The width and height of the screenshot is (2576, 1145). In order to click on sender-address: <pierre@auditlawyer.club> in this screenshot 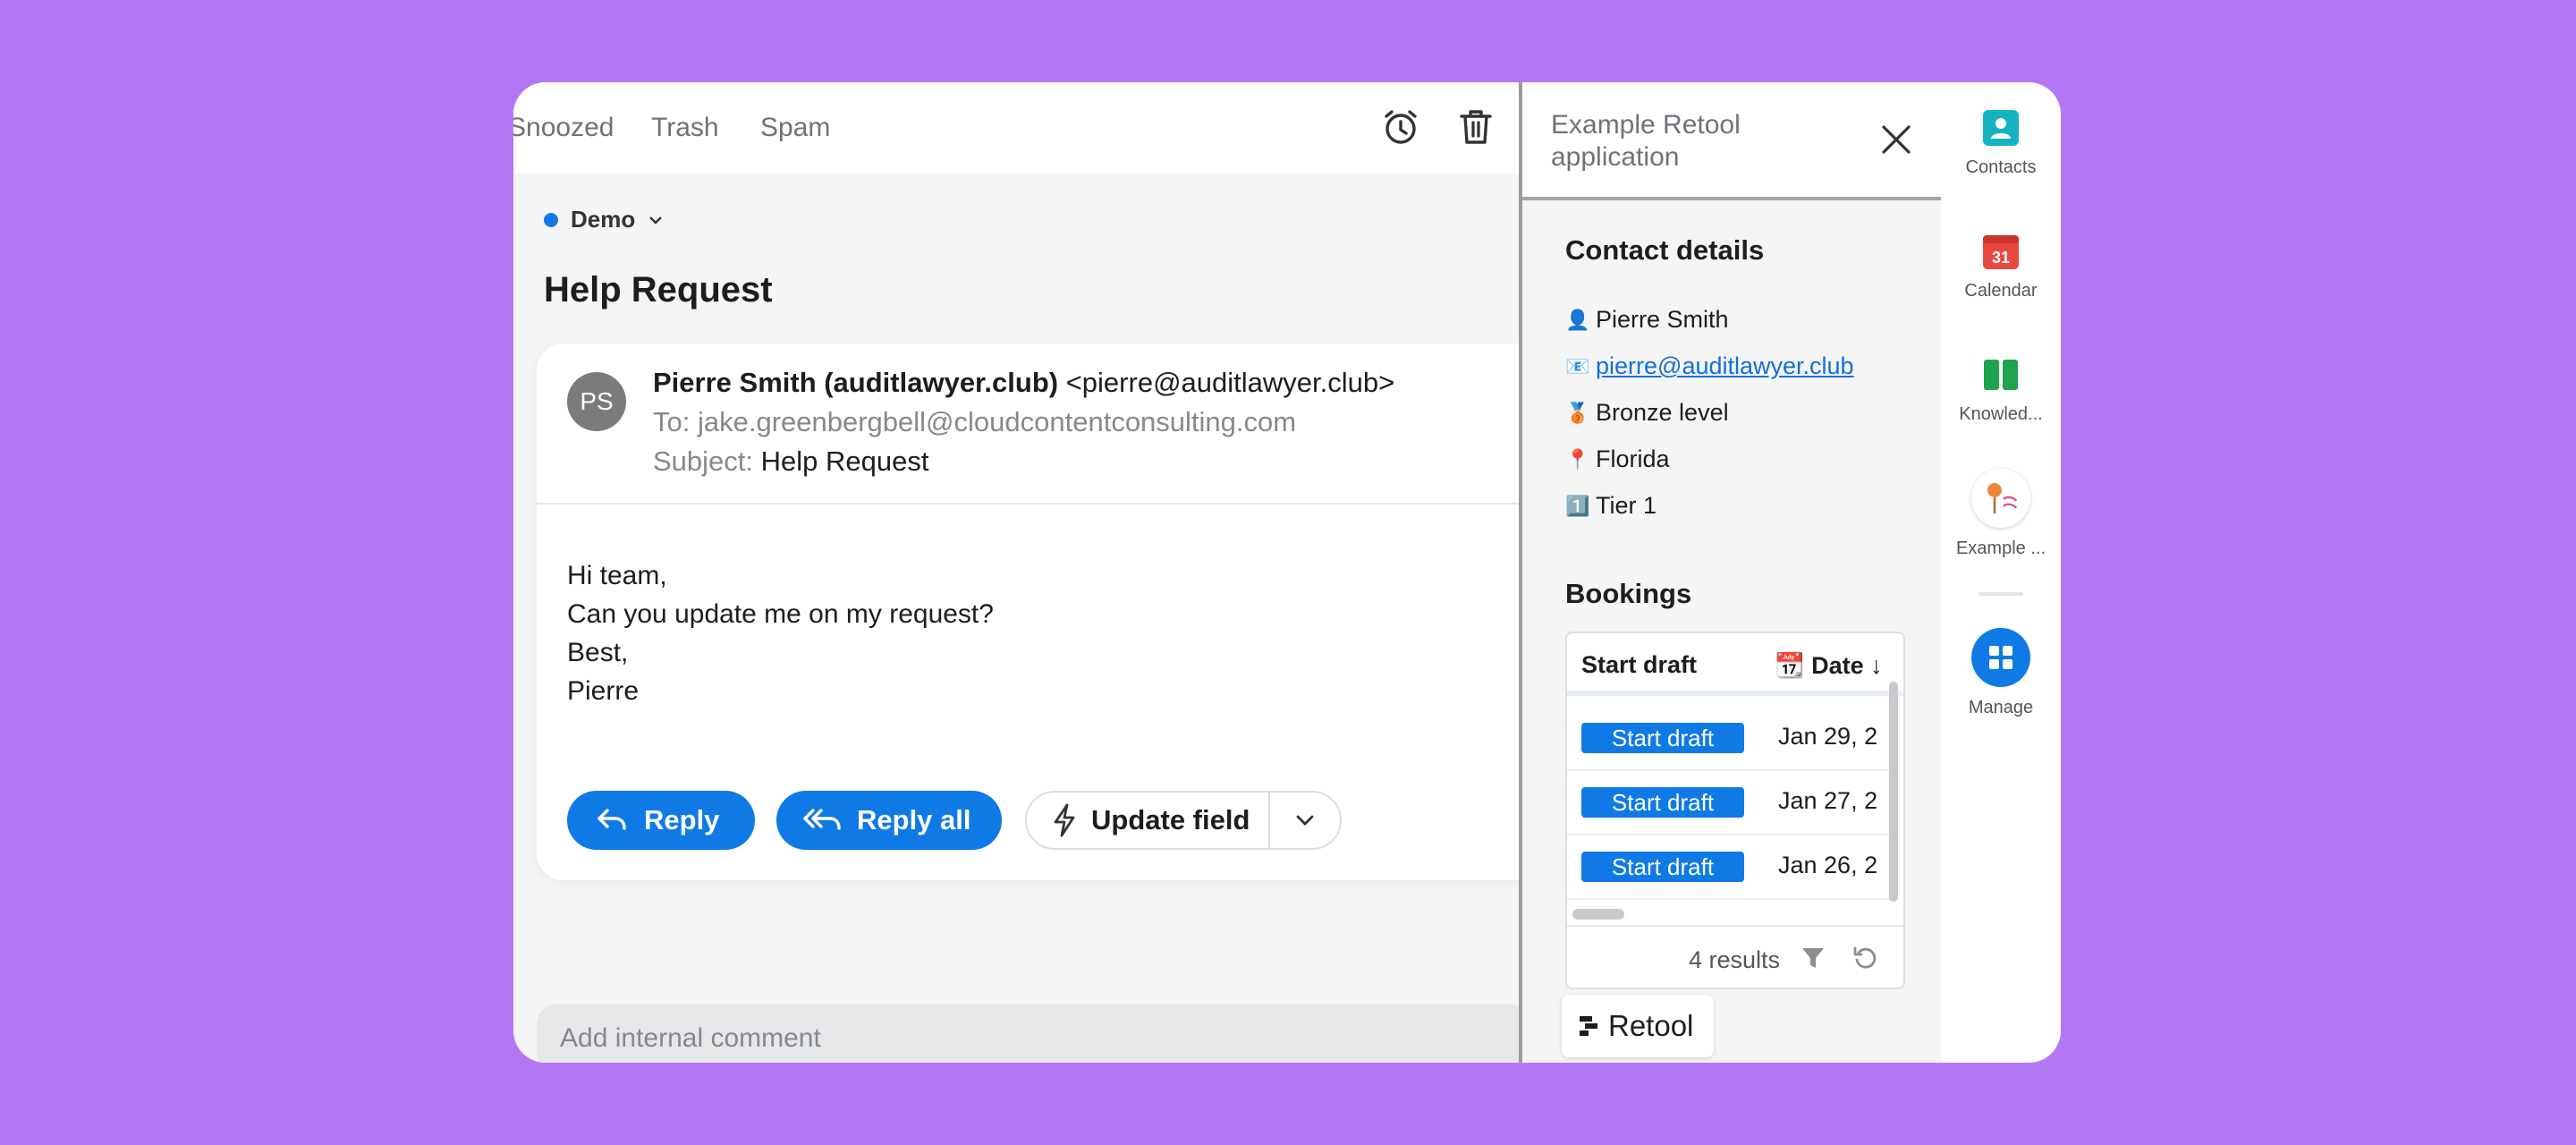, I will do `click(1230, 382)`.